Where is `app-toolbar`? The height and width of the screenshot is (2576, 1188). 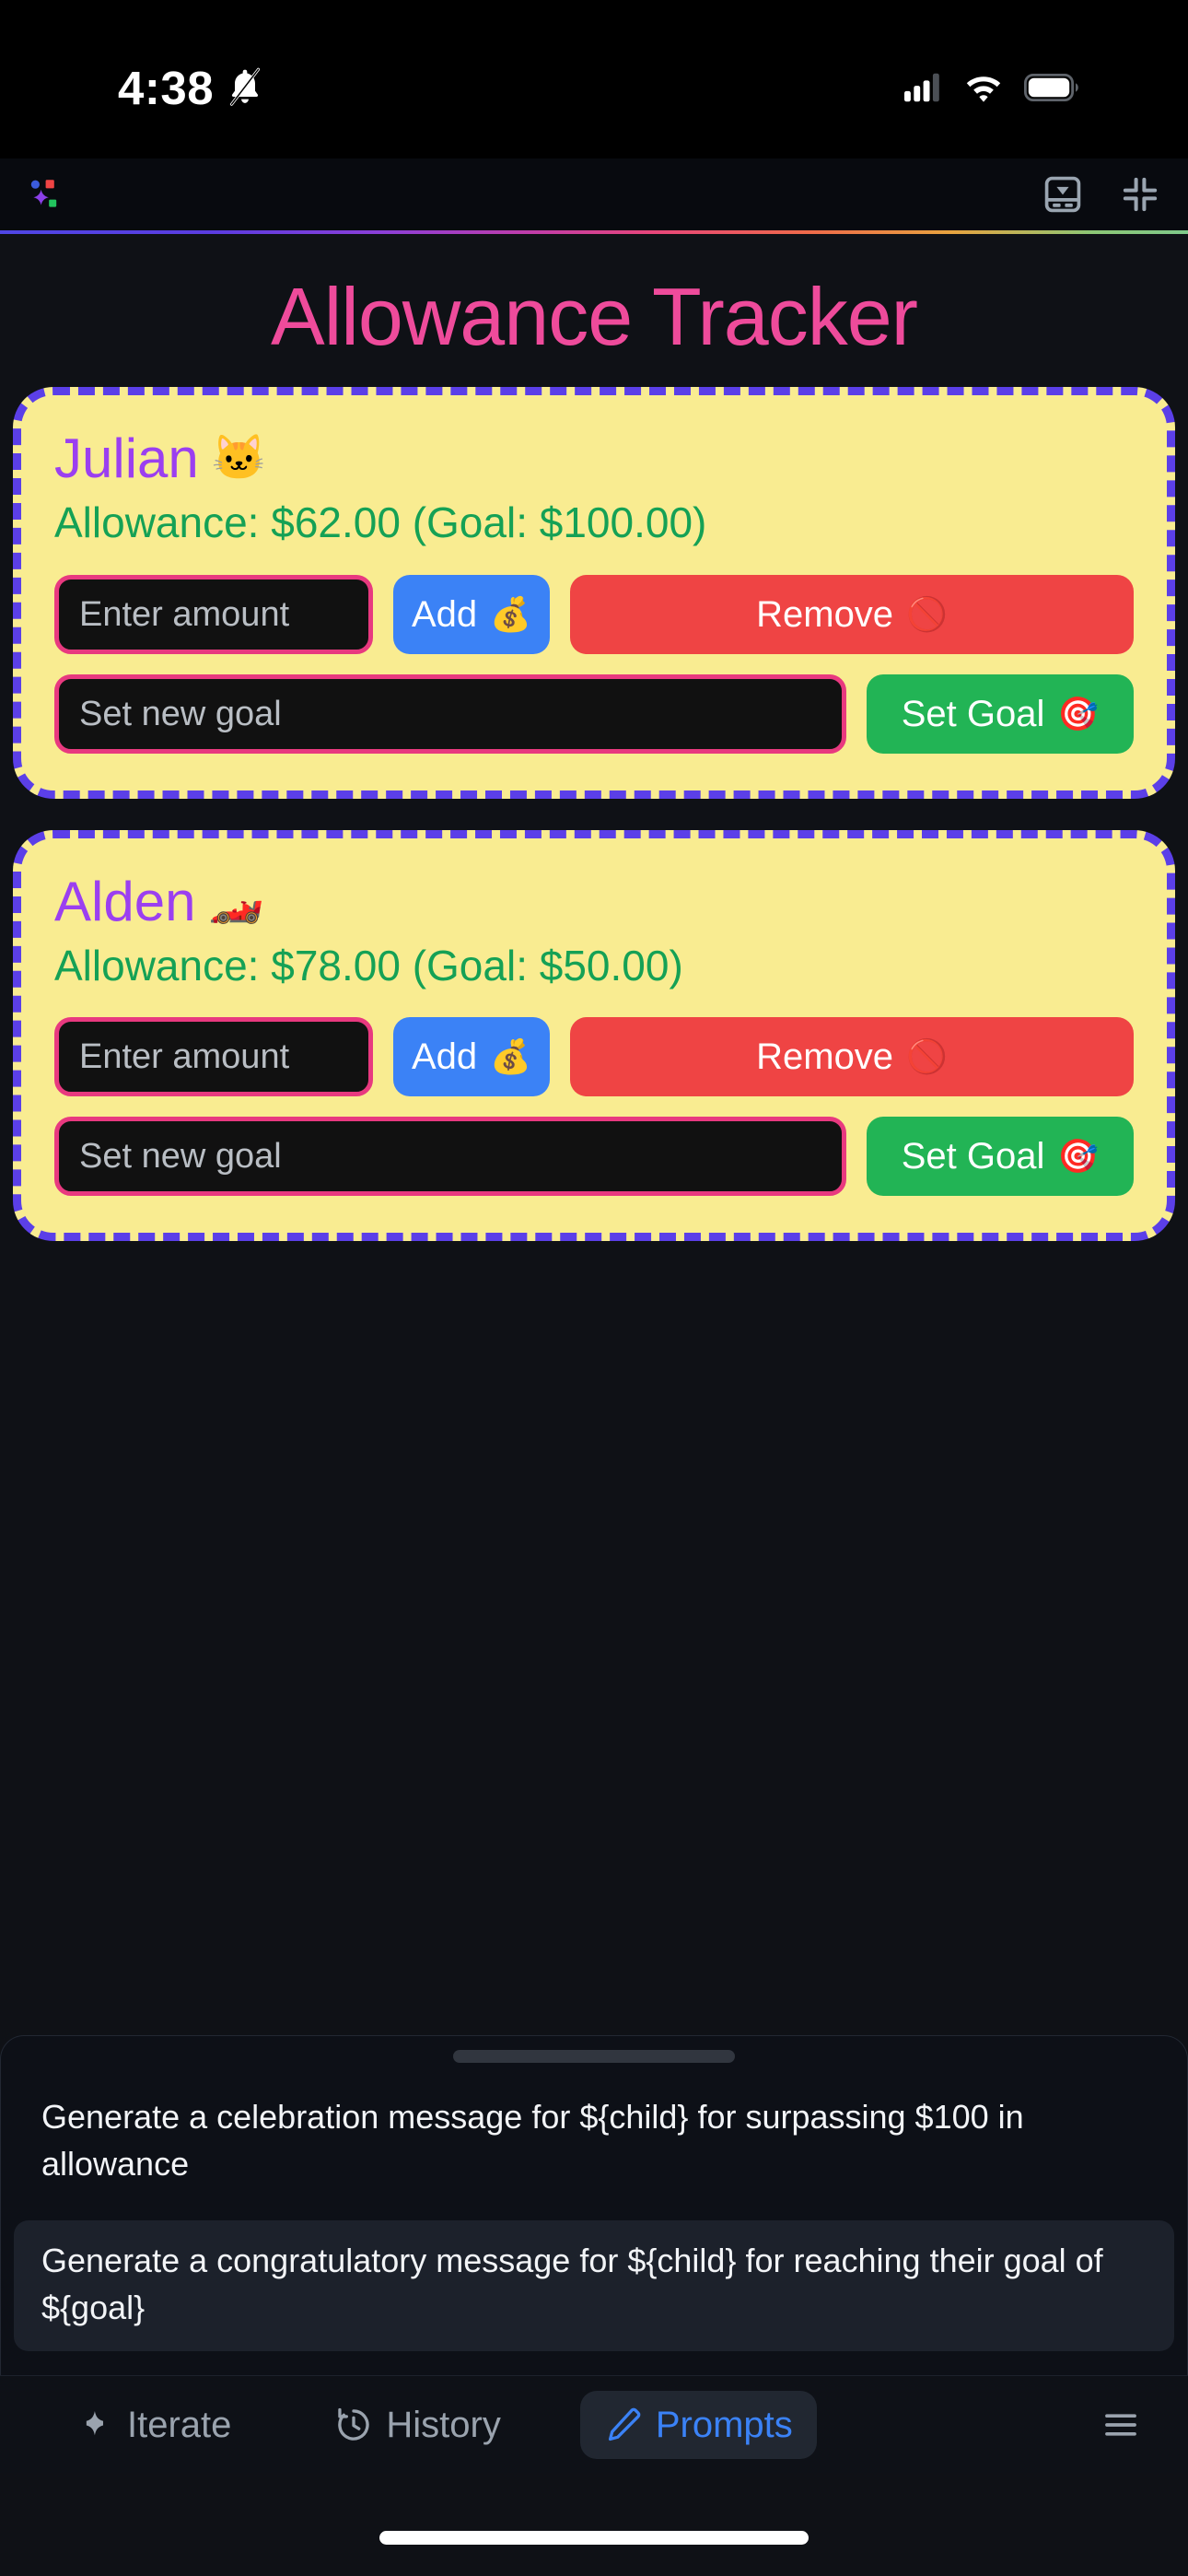
app-toolbar is located at coordinates (594, 194).